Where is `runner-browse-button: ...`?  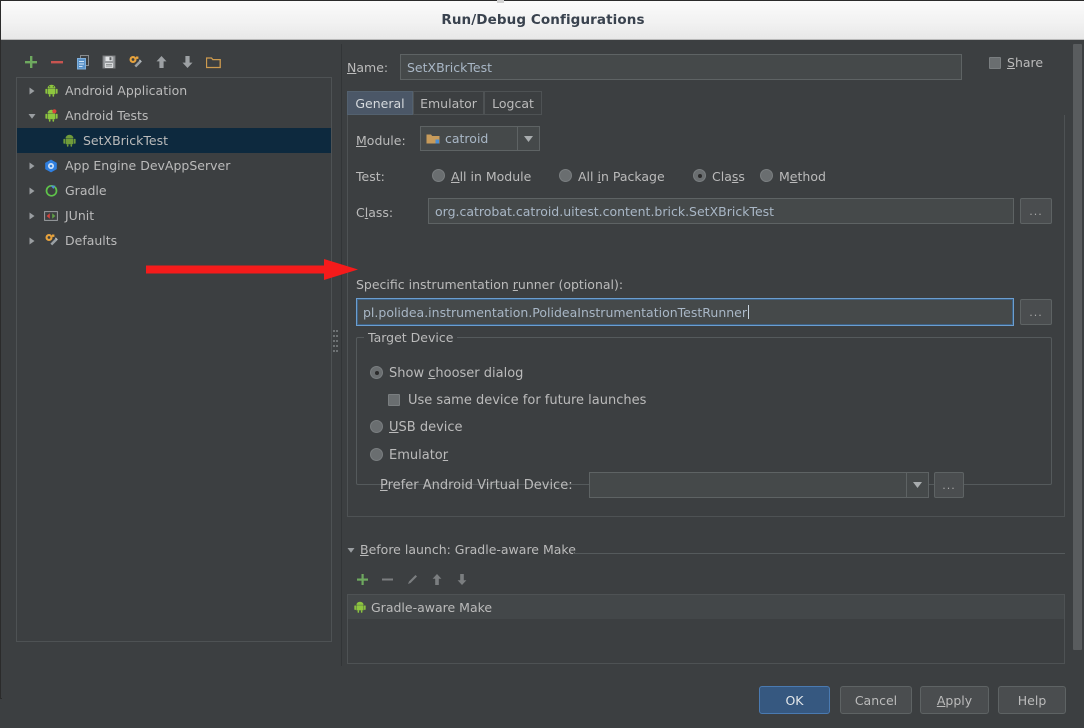 runner-browse-button: ... is located at coordinates (1036, 312).